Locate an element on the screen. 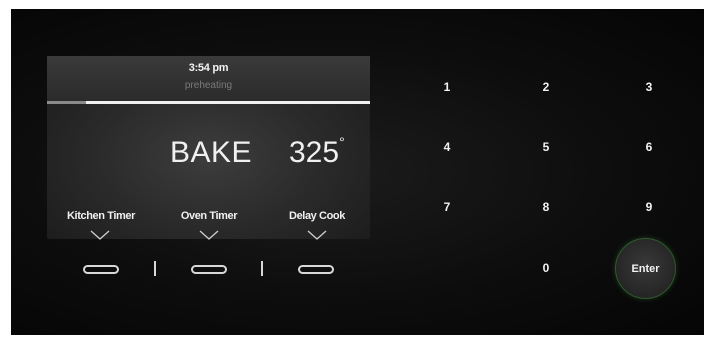  key-9: 9 is located at coordinates (649, 207).